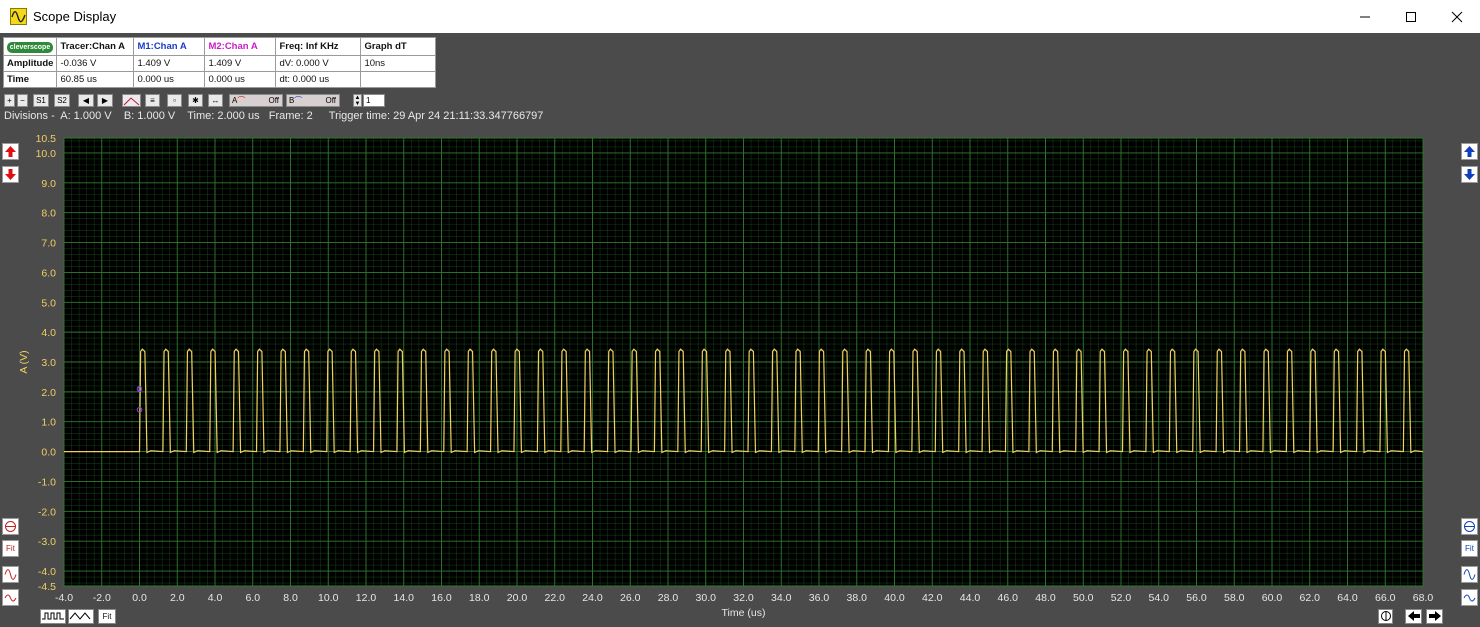  What do you see at coordinates (1159, 598) in the screenshot?
I see `x-tick-label: 54.0` at bounding box center [1159, 598].